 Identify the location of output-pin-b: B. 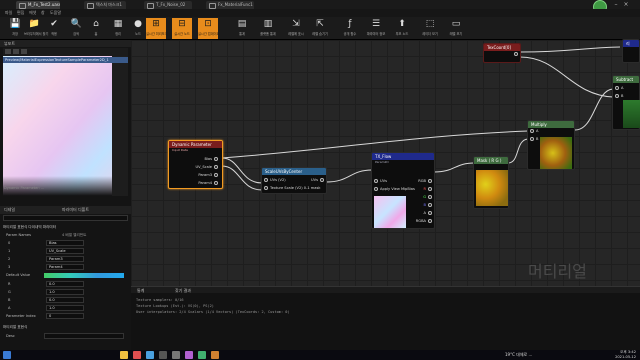
(429, 205).